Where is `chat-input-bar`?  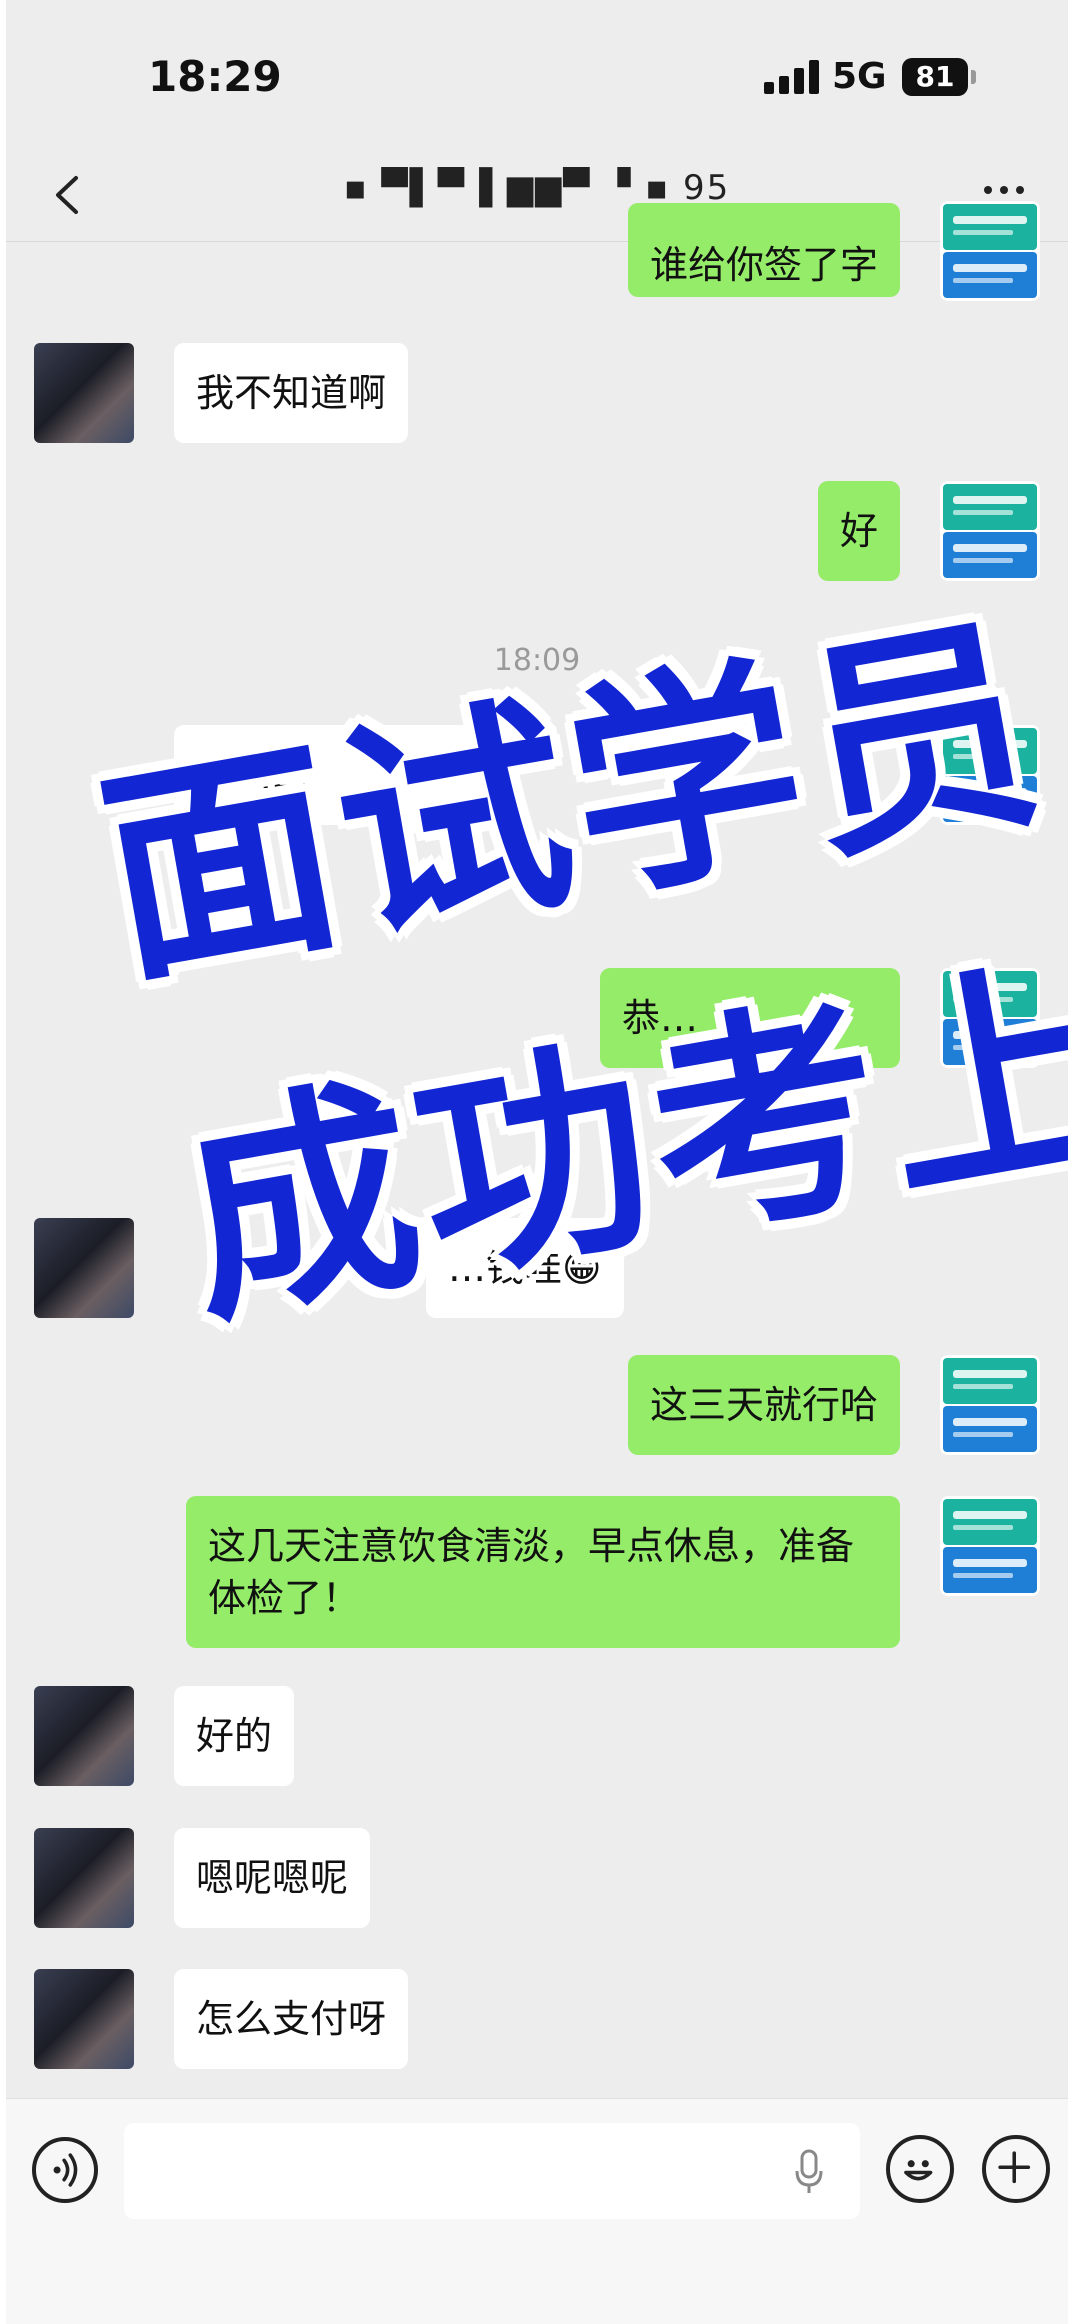
chat-input-bar is located at coordinates (537, 2178).